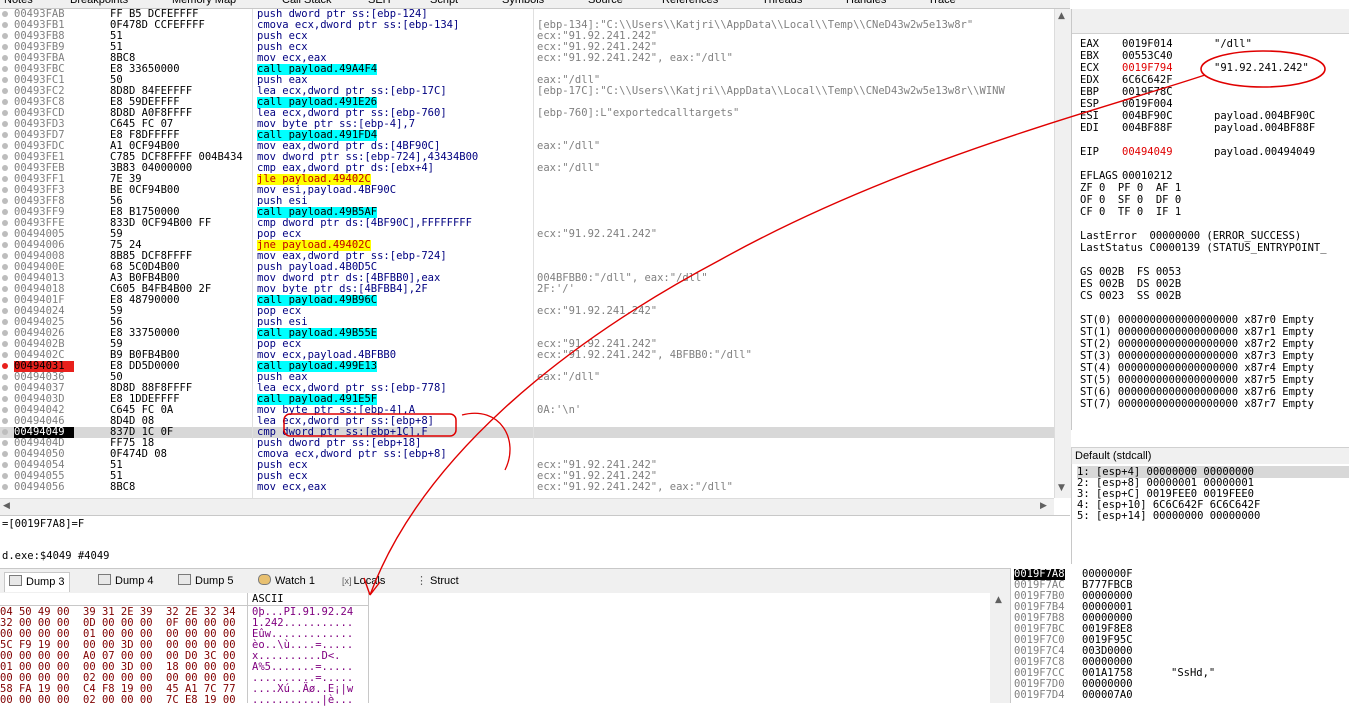  I want to click on disasm-row: 00493FB9 51 push ecx ecx:"91.92.241.242", so click(527, 47).